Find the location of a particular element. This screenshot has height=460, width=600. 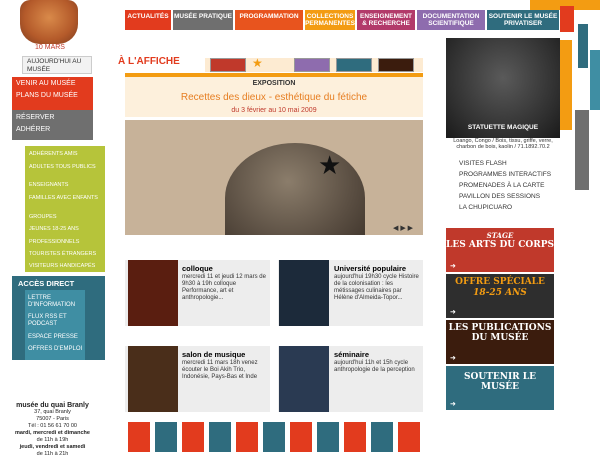

audience-link: FAMILLES AVEC ENFANTS is located at coordinates (64, 198).